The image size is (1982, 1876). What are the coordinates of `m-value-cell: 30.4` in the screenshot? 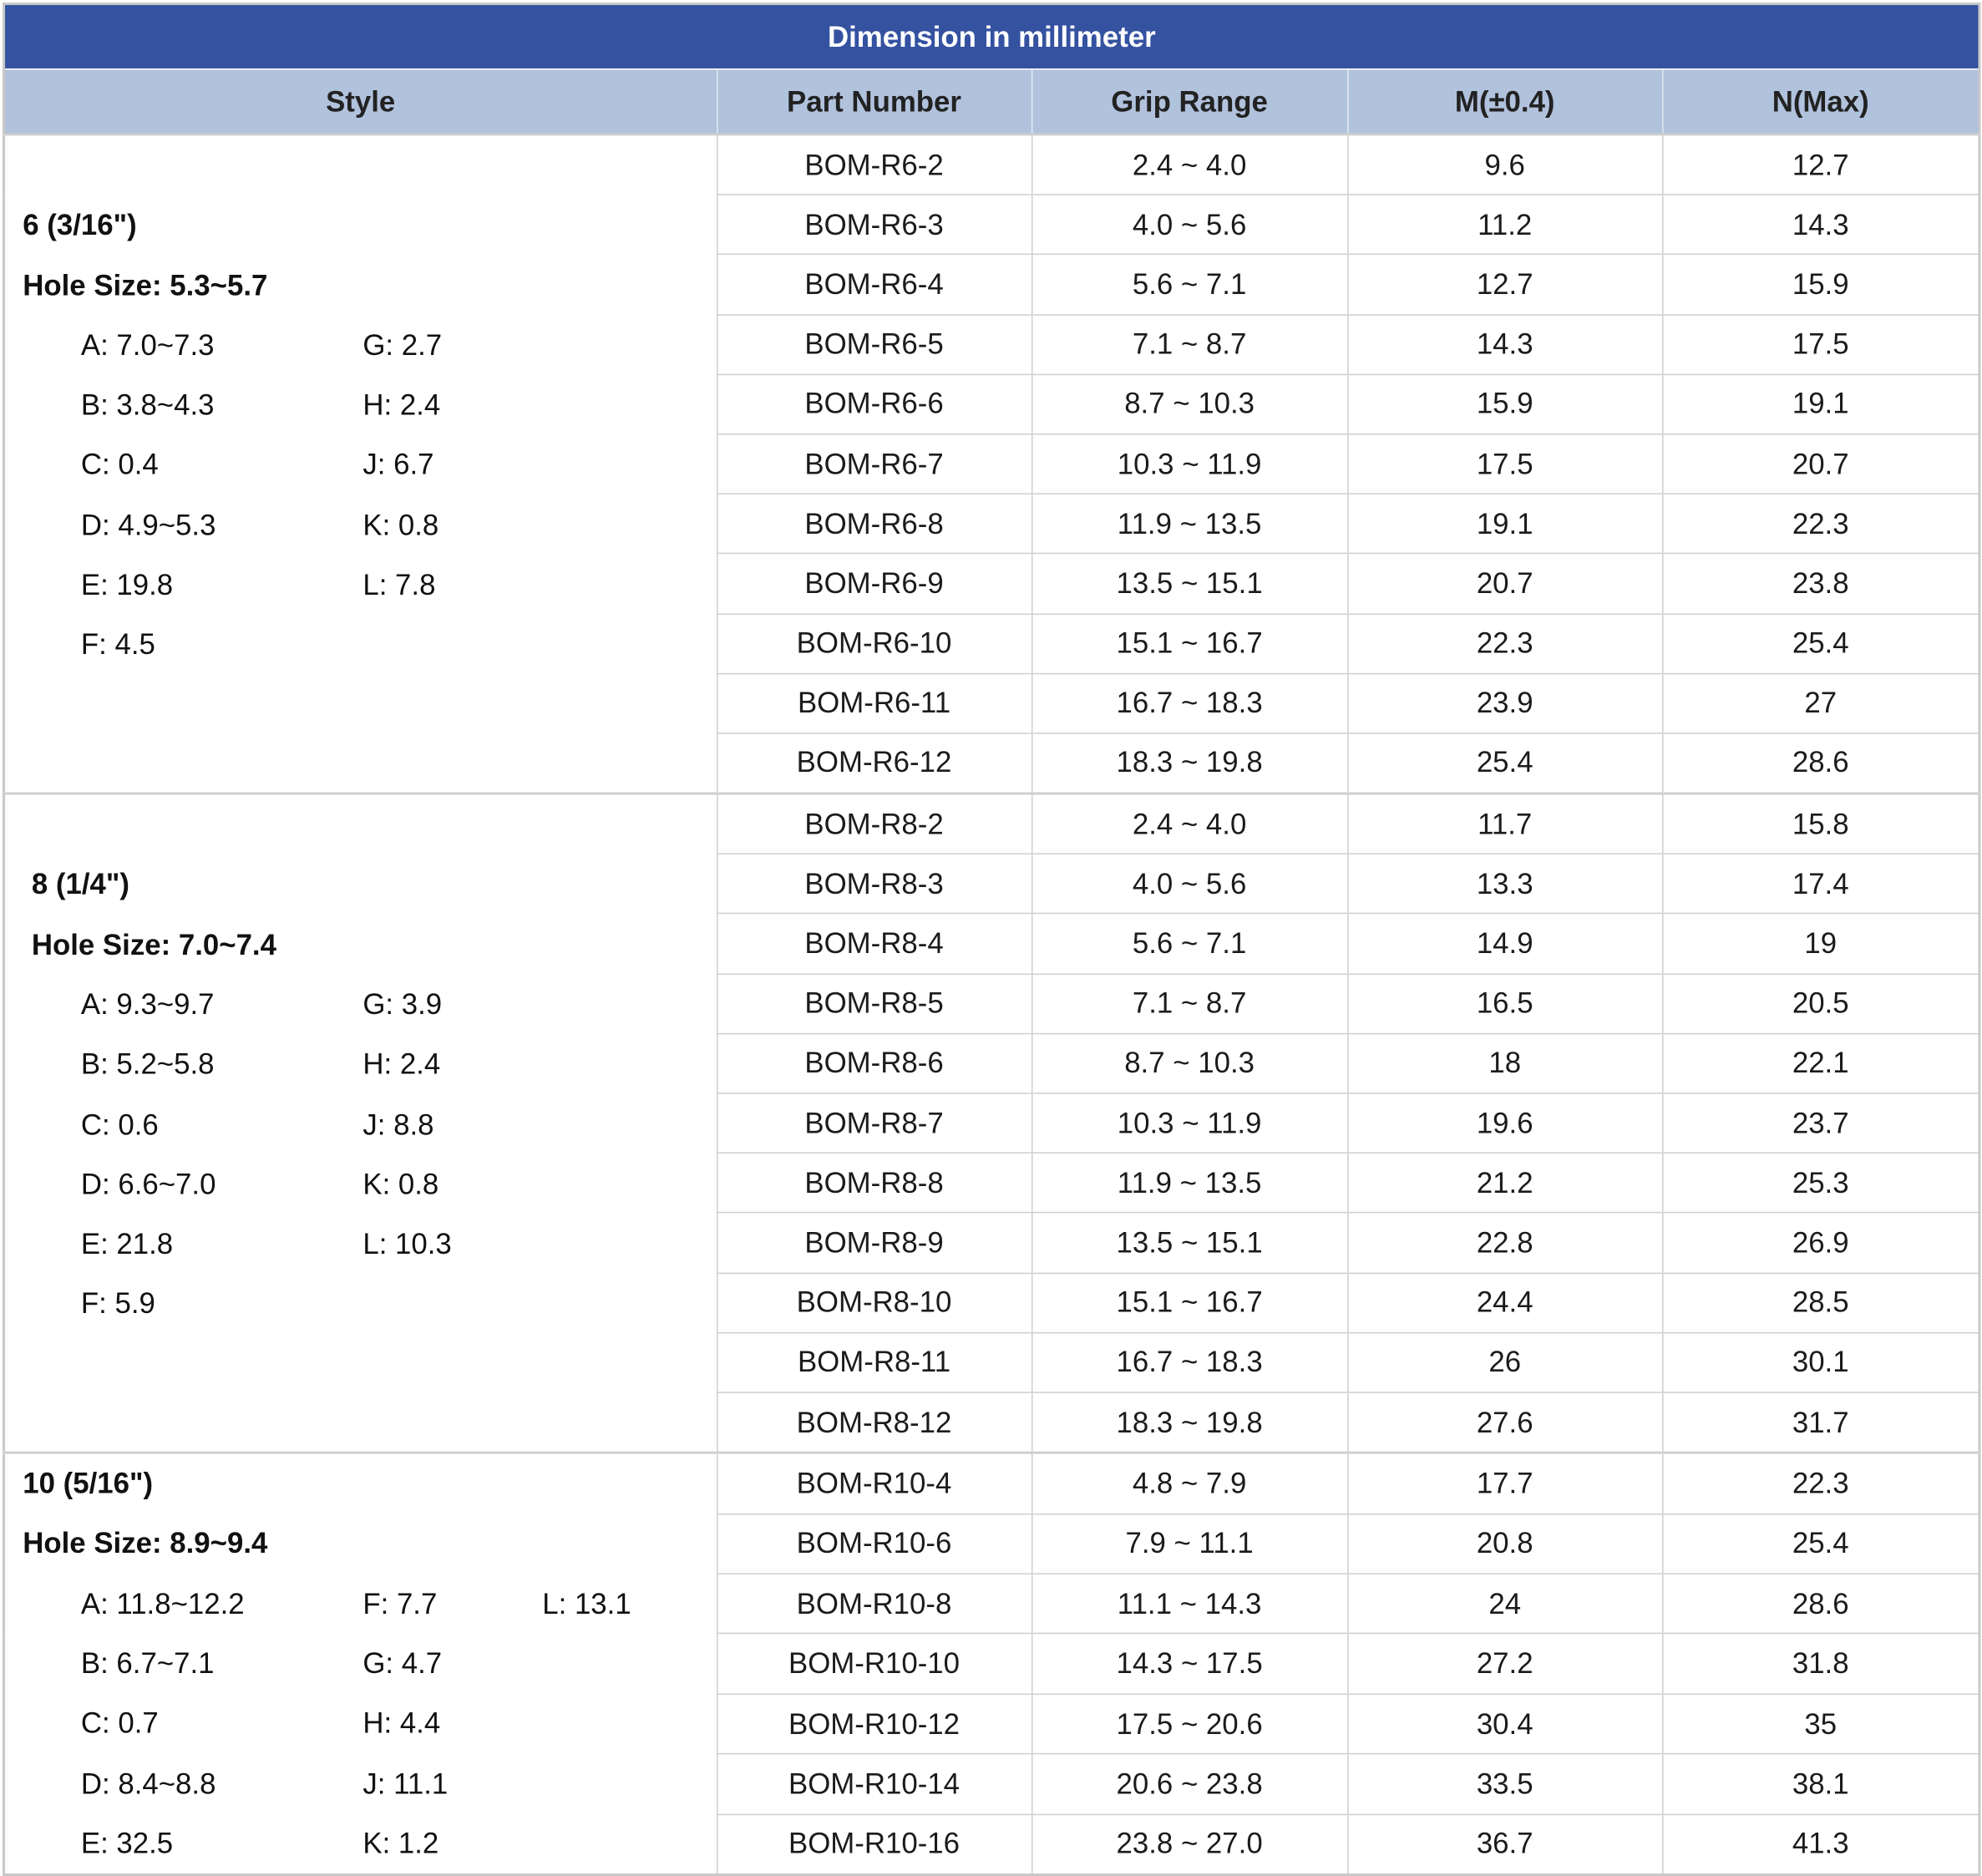 It's located at (1504, 1724).